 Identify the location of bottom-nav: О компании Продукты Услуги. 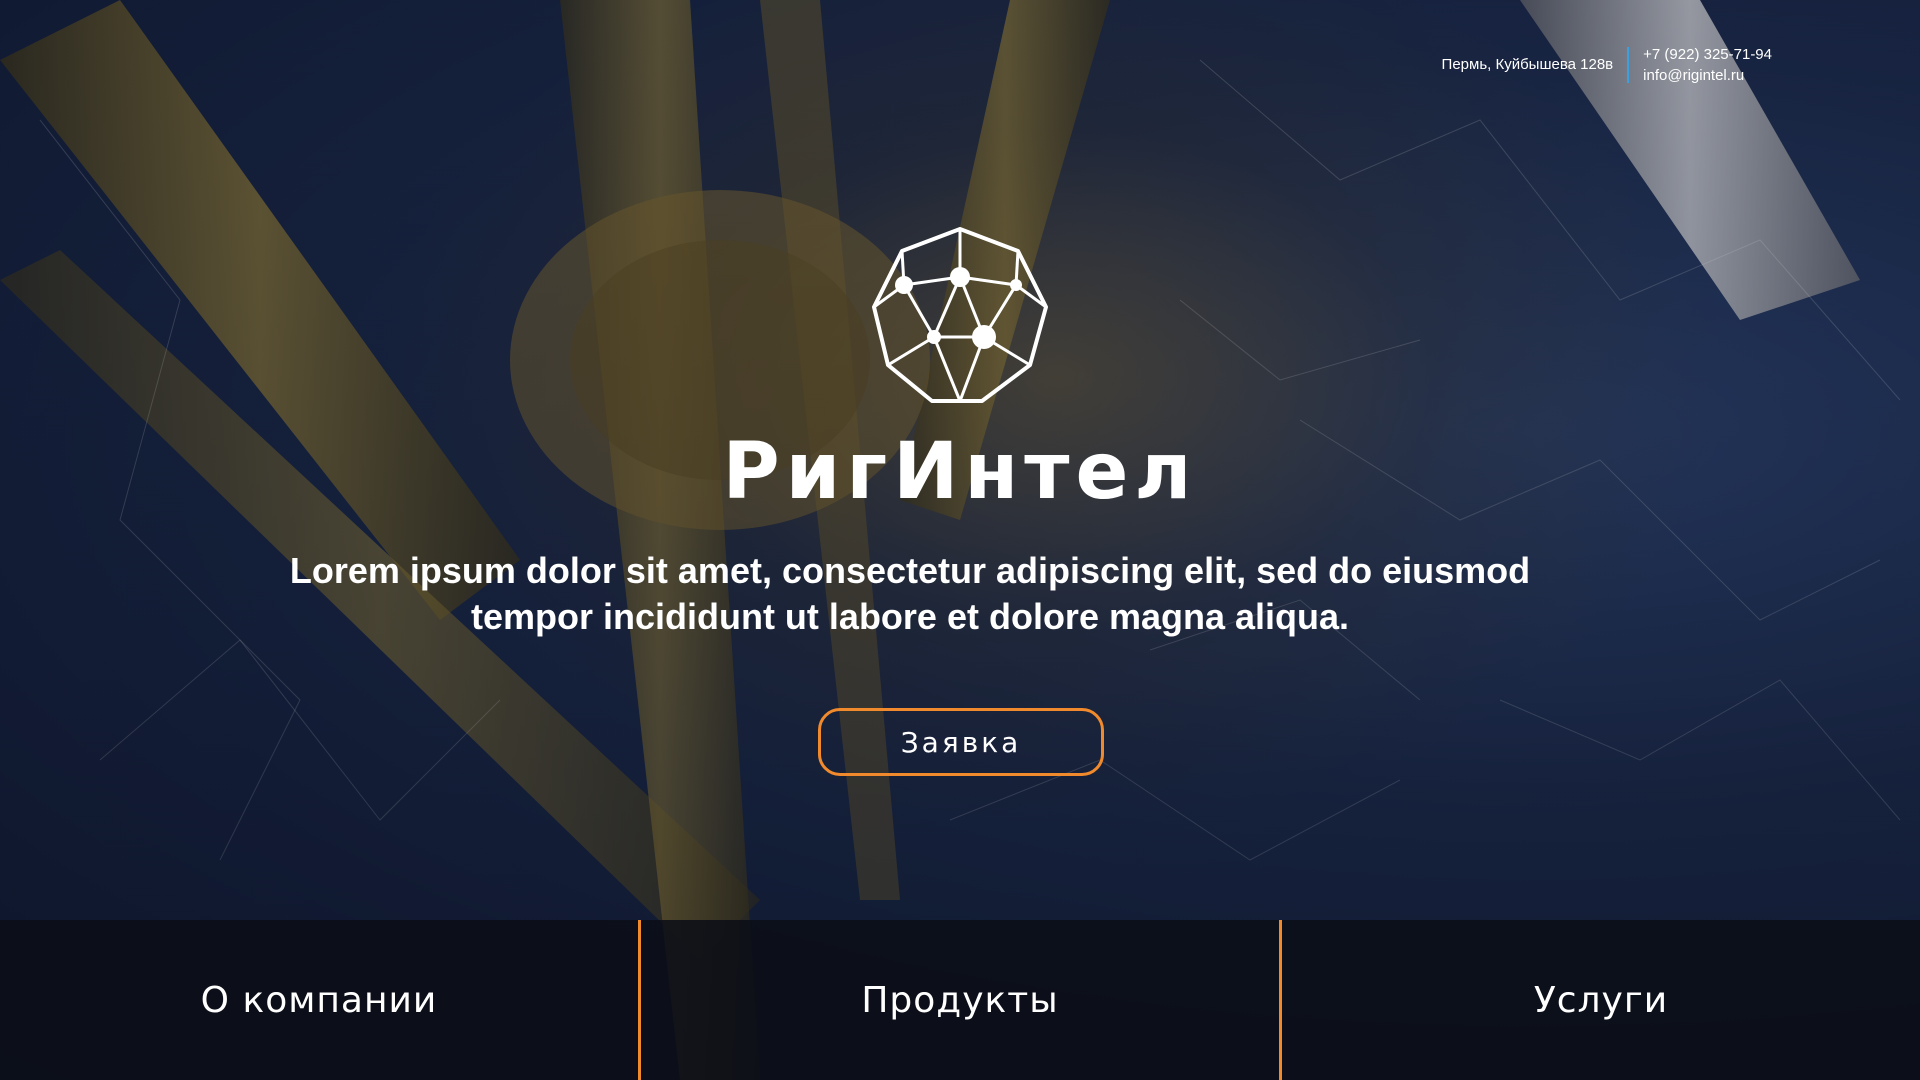
(960, 1000).